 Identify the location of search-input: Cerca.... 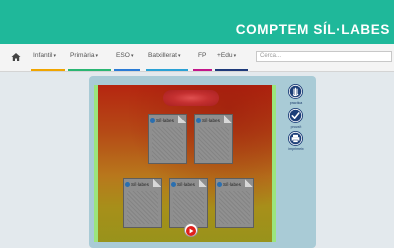
(324, 56).